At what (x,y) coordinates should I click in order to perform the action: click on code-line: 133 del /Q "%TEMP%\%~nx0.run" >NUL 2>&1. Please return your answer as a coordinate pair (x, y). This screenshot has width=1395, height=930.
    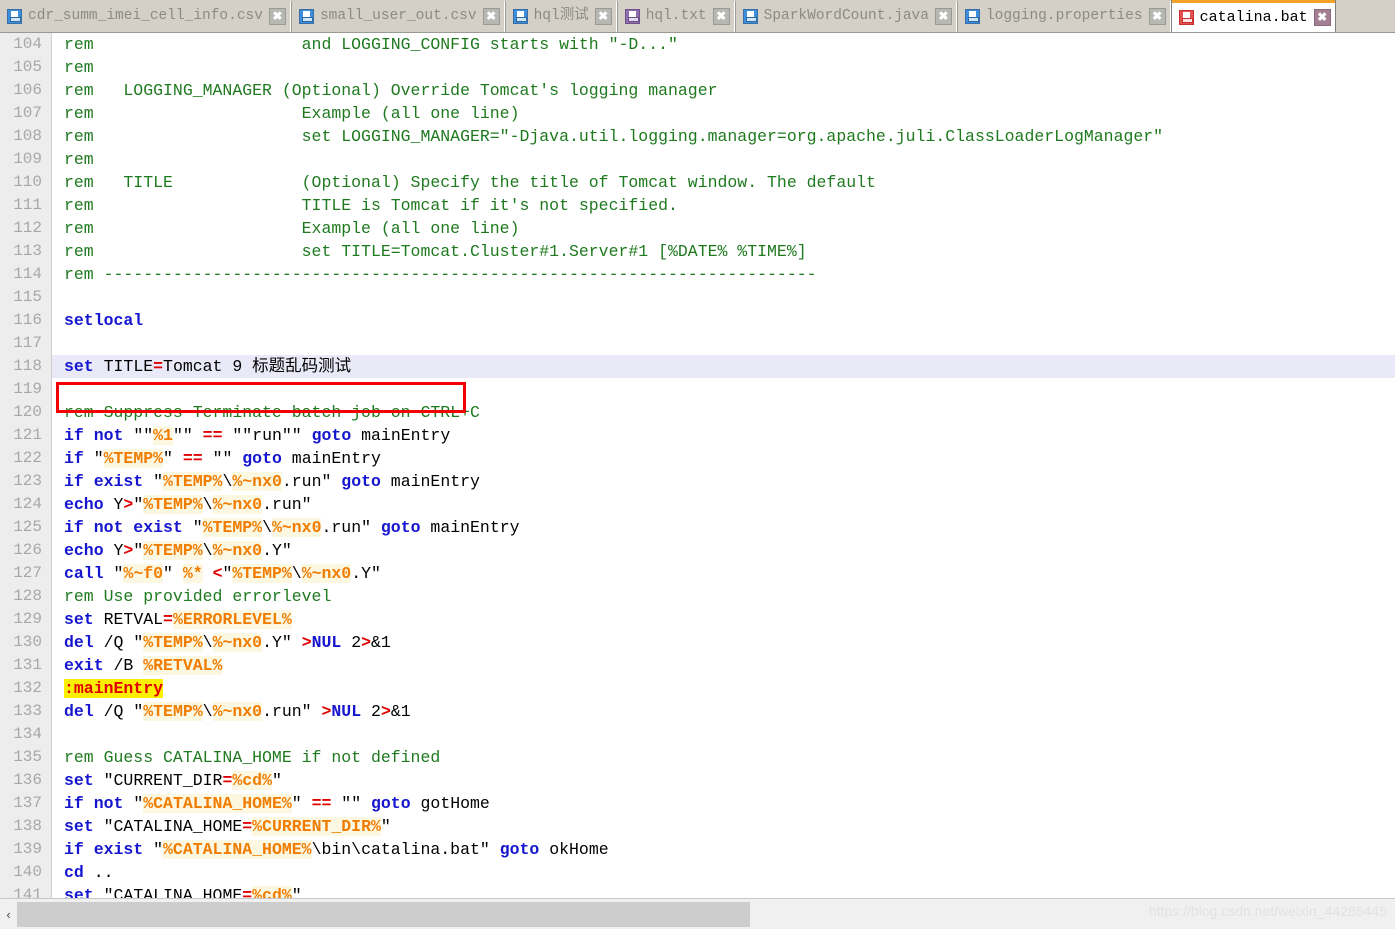
    Looking at the image, I should click on (697, 711).